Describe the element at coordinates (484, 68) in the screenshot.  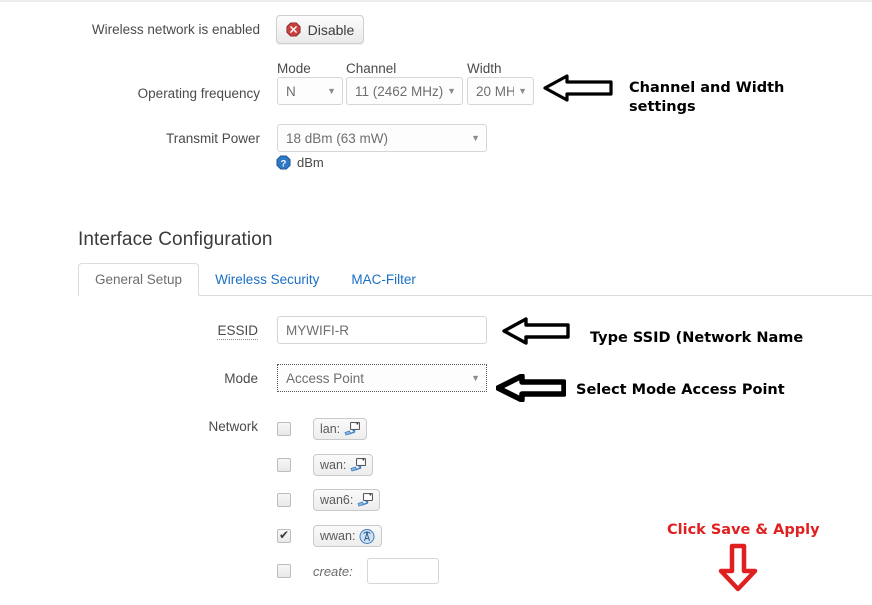
I see `width-column-caption: Width` at that location.